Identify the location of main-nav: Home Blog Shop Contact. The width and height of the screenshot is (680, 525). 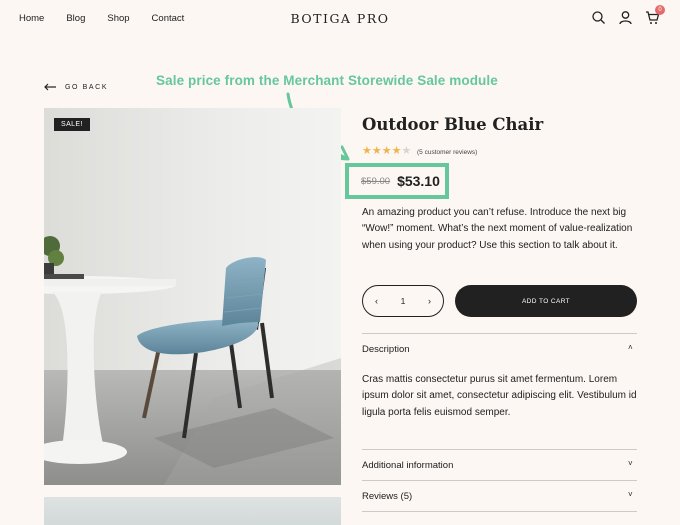
(112, 18).